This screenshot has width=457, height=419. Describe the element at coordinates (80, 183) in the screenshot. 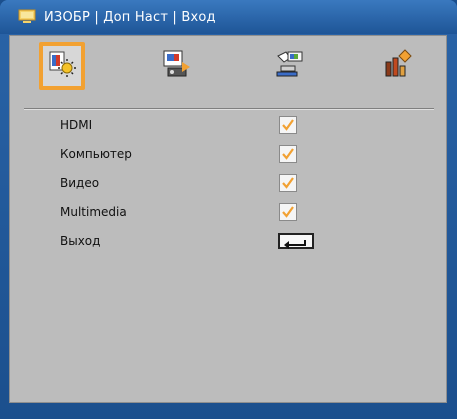

I see `menu-item-label: Видео` at that location.